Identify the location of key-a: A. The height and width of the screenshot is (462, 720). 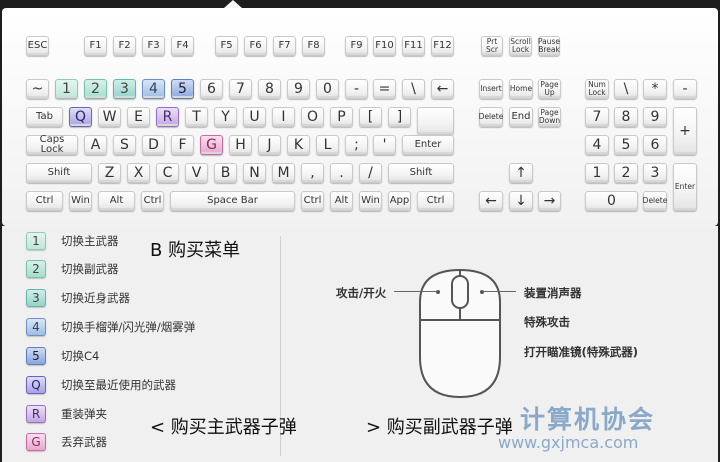
(95, 145).